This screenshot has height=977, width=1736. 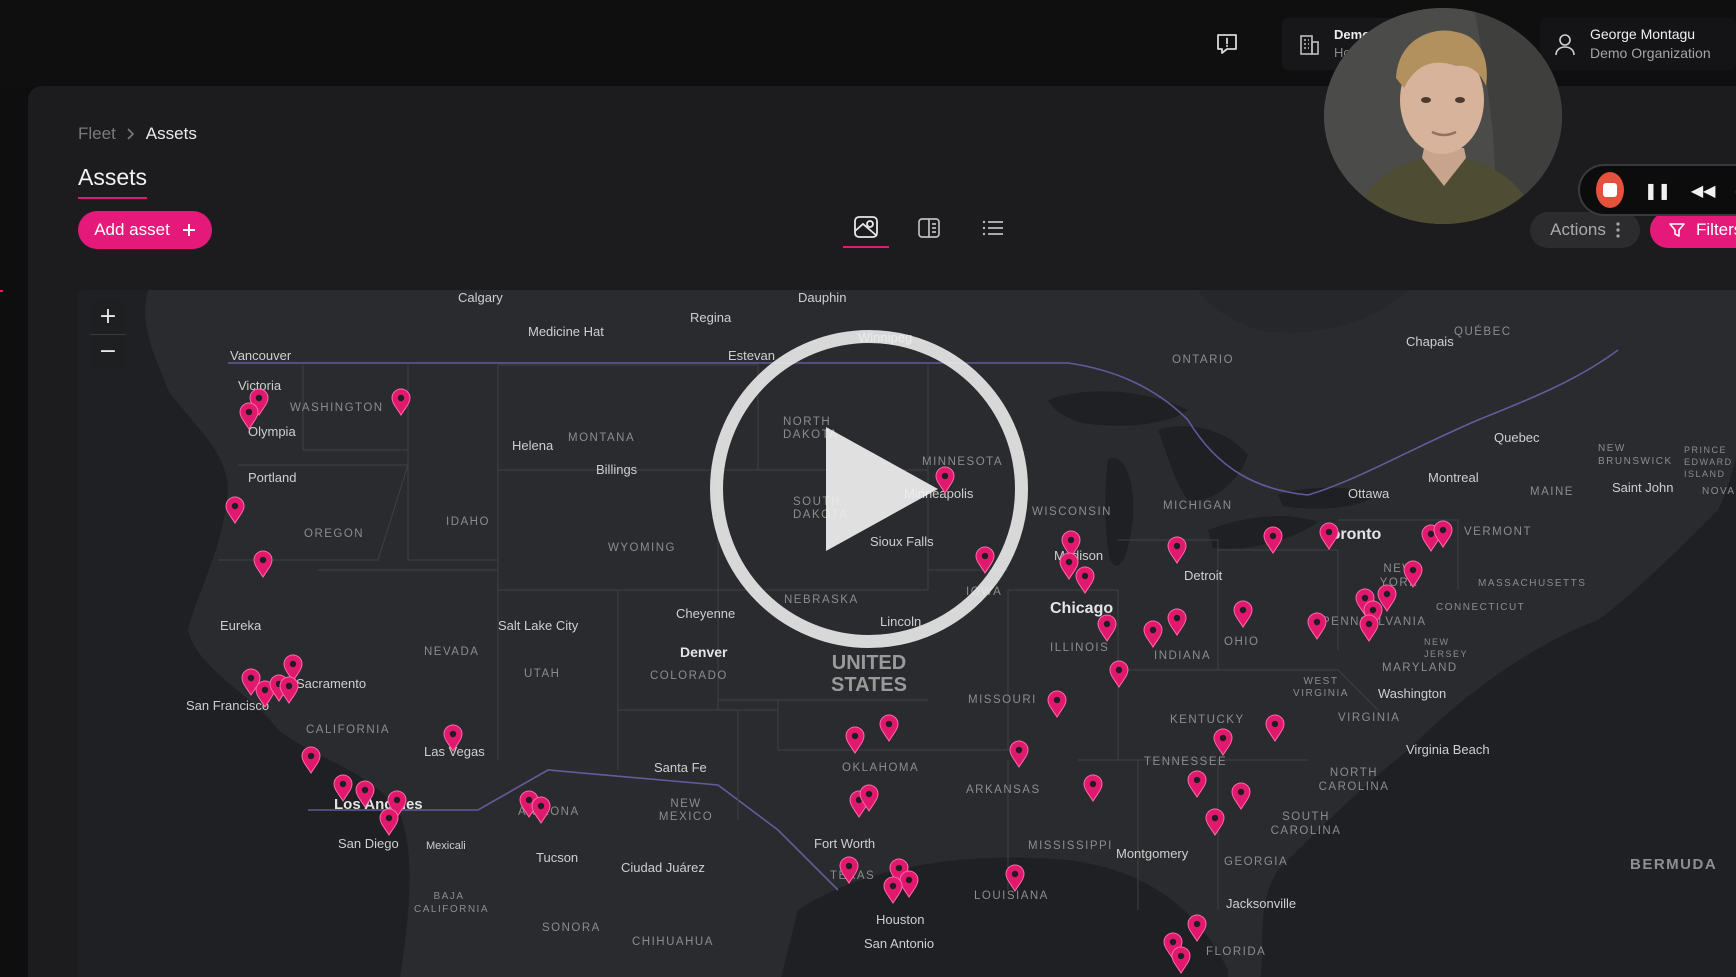 I want to click on map-label: Ottawa, so click(x=1369, y=493).